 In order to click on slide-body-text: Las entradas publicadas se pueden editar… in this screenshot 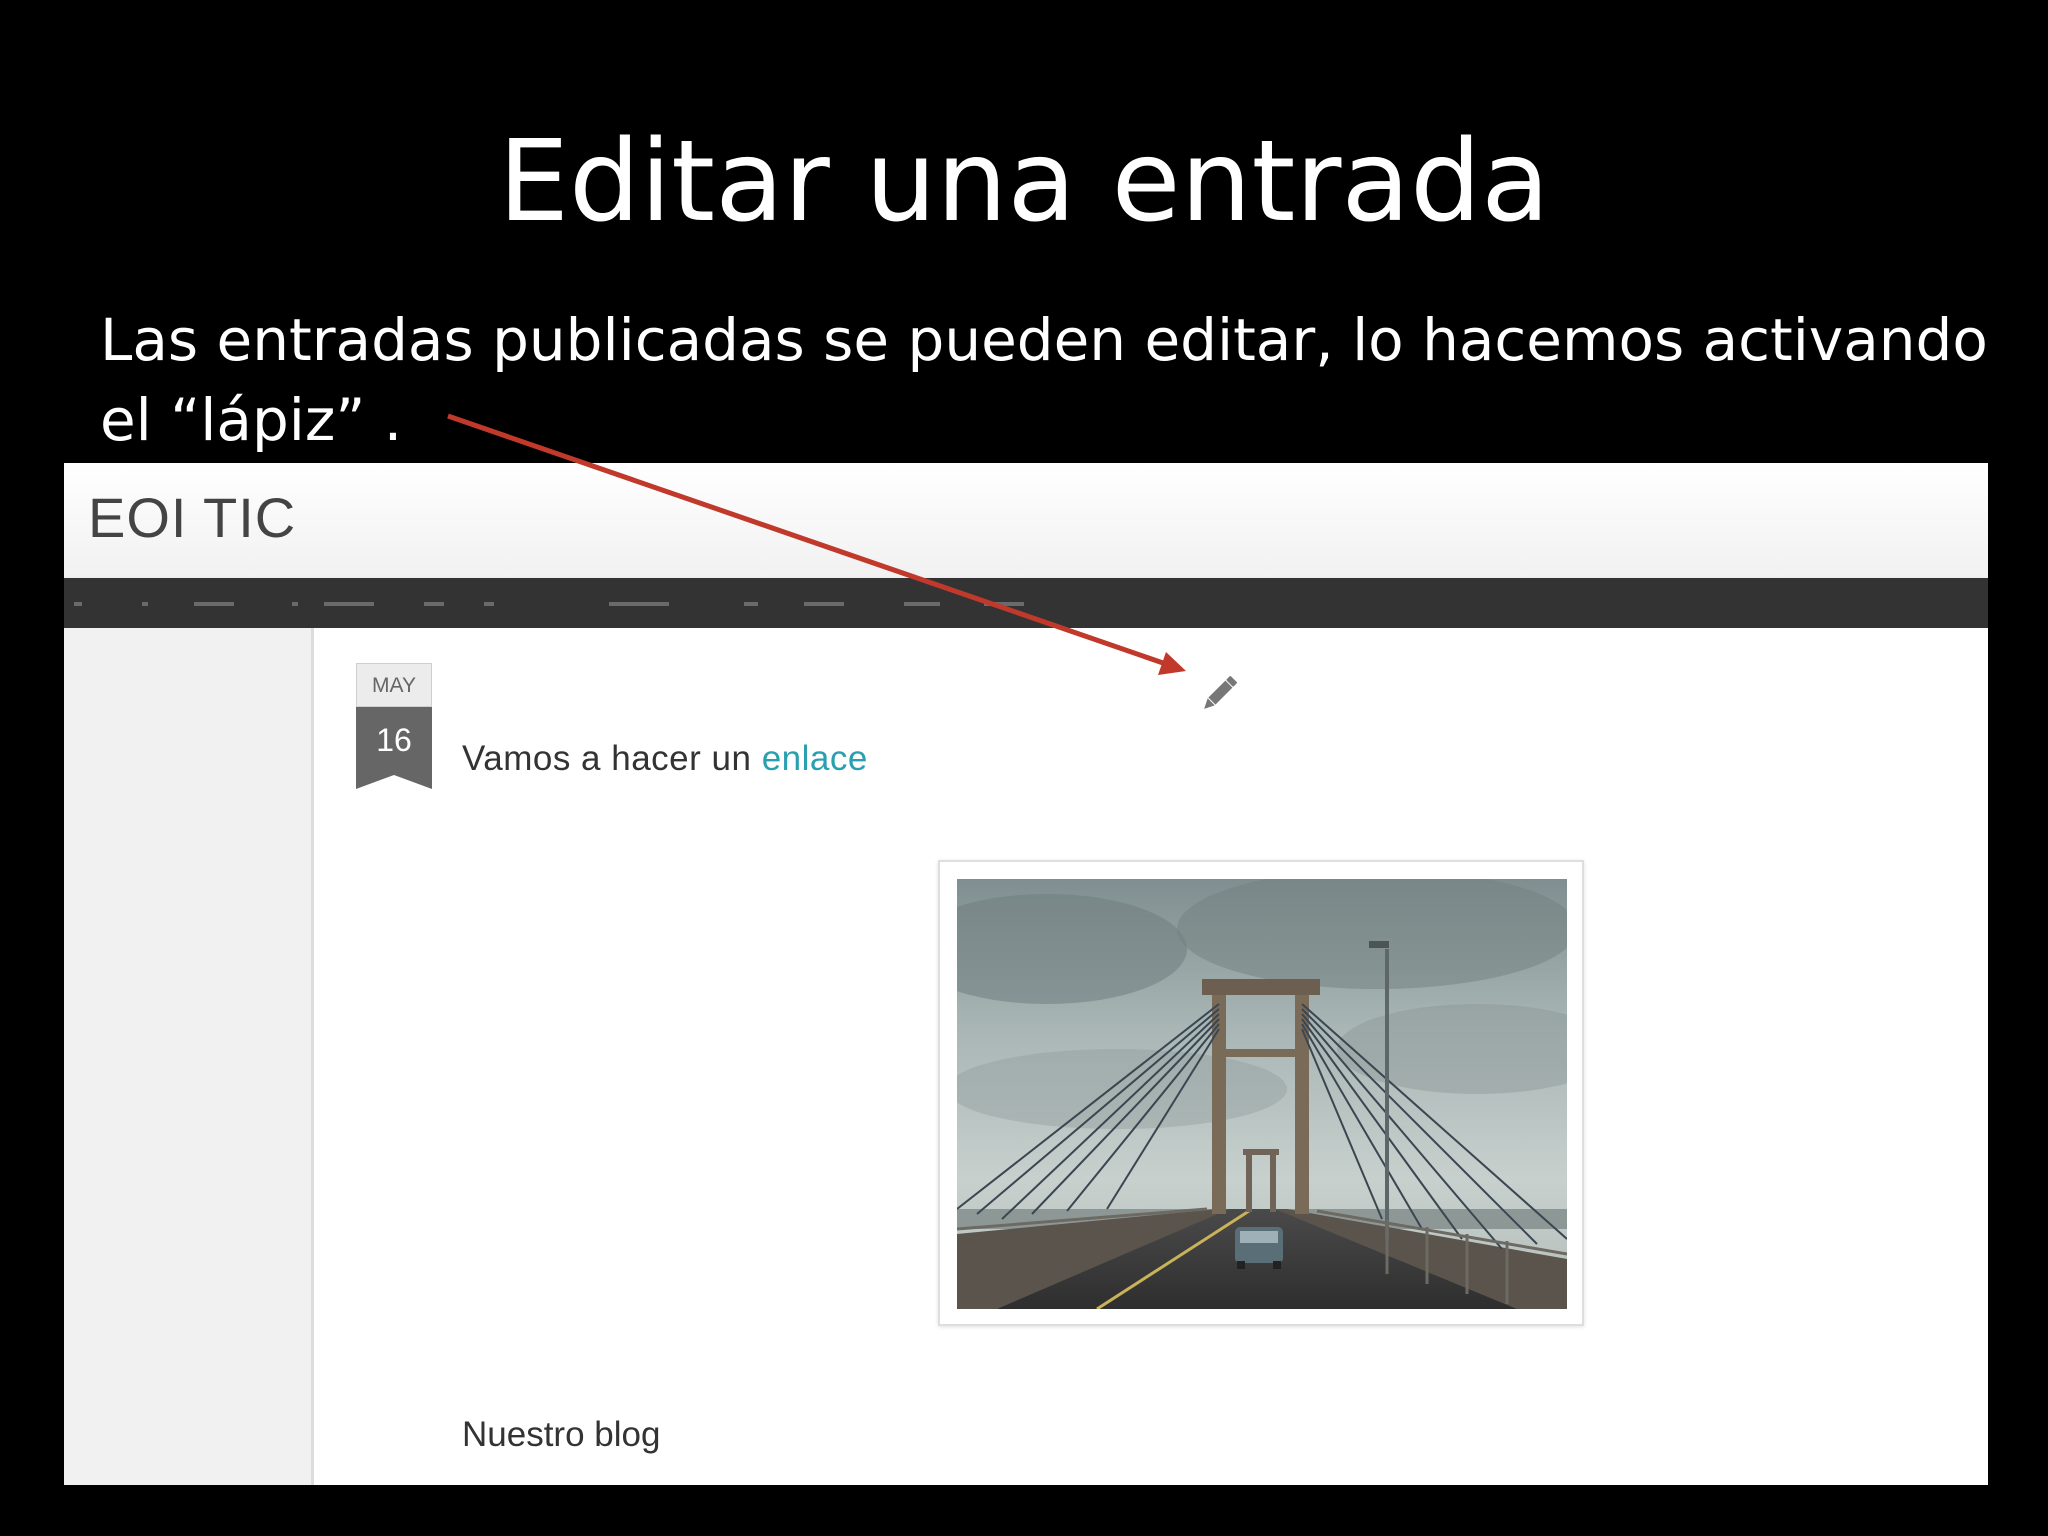, I will do `click(1044, 380)`.